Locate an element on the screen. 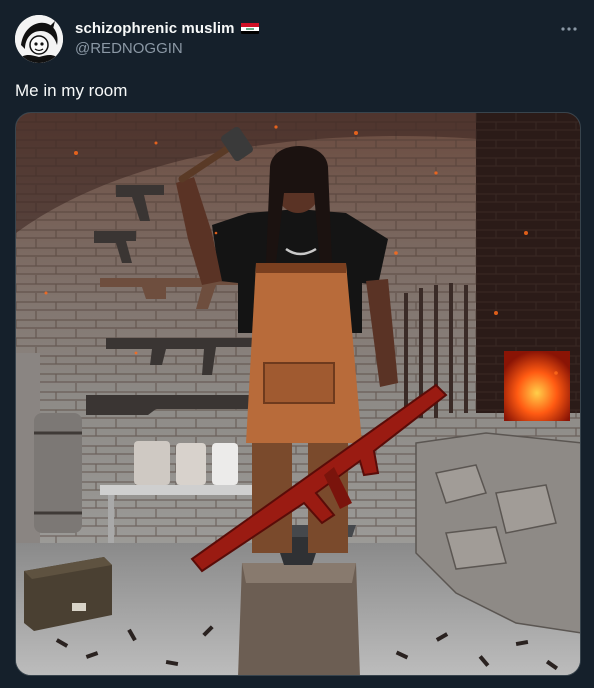 The width and height of the screenshot is (594, 688). author-display-name: schizophrenic muslim is located at coordinates (155, 28).